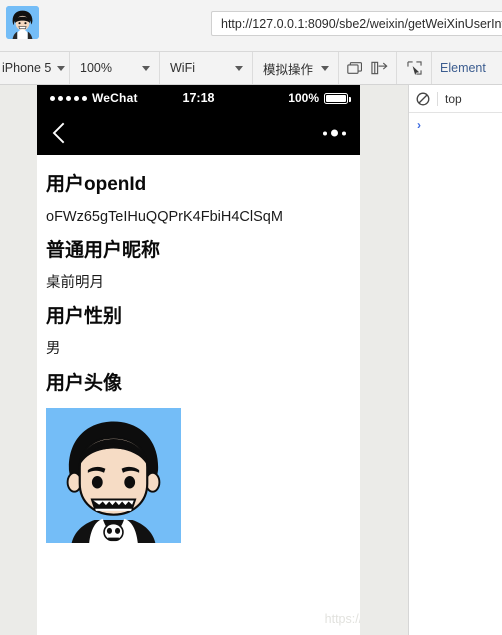 The image size is (502, 635). I want to click on wechat-nav-bar, so click(198, 133).